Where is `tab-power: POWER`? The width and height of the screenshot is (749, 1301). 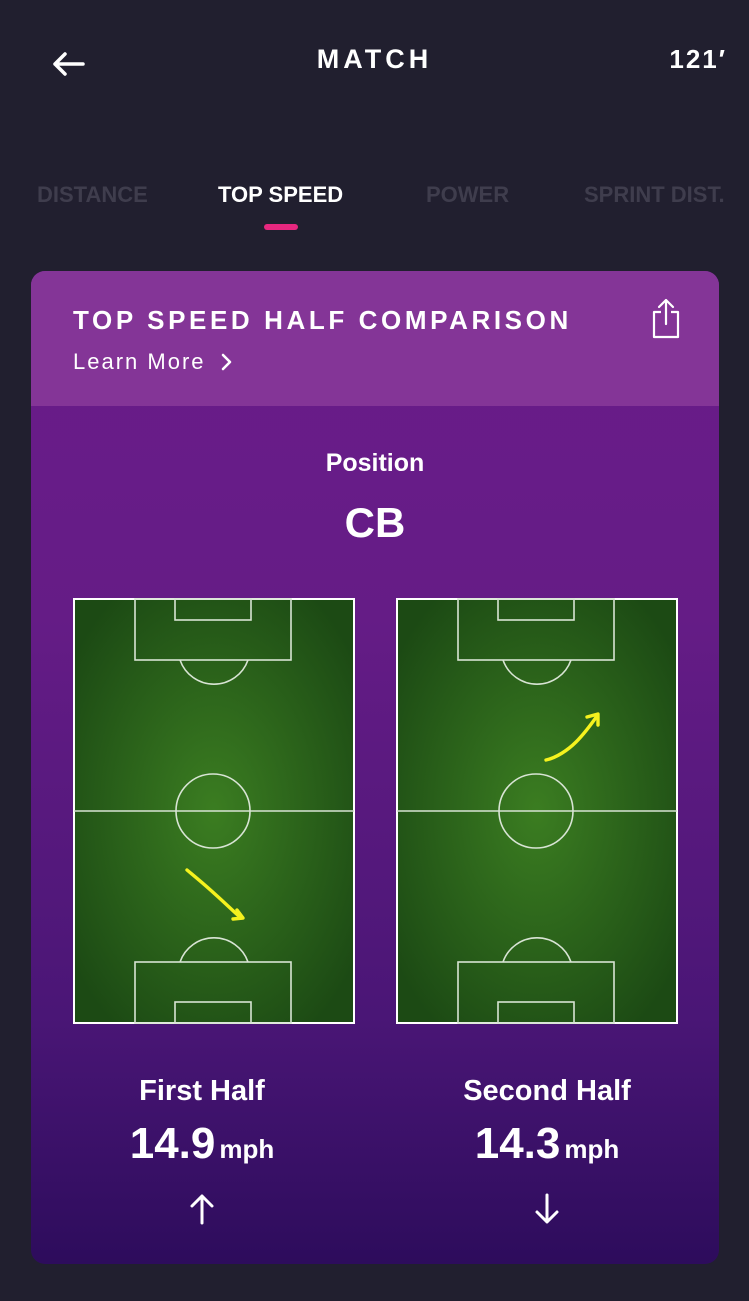
tab-power: POWER is located at coordinates (467, 195).